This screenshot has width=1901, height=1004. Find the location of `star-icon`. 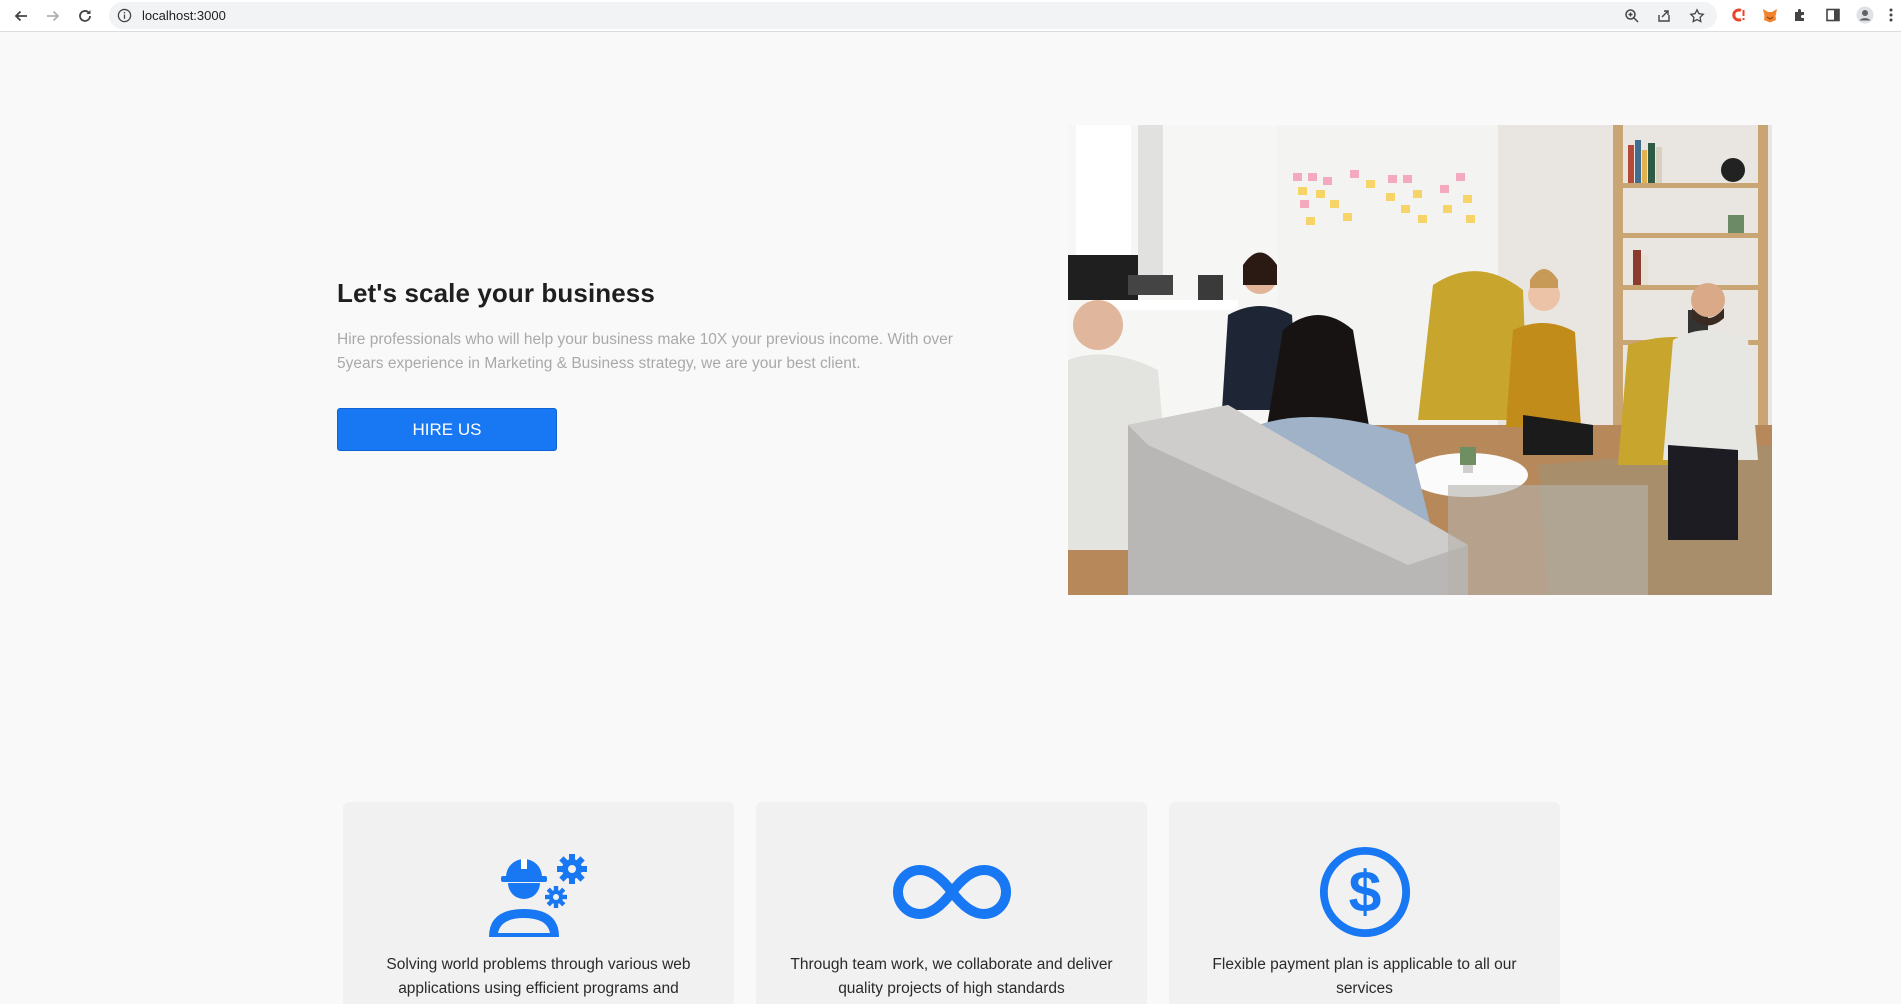

star-icon is located at coordinates (1697, 15).